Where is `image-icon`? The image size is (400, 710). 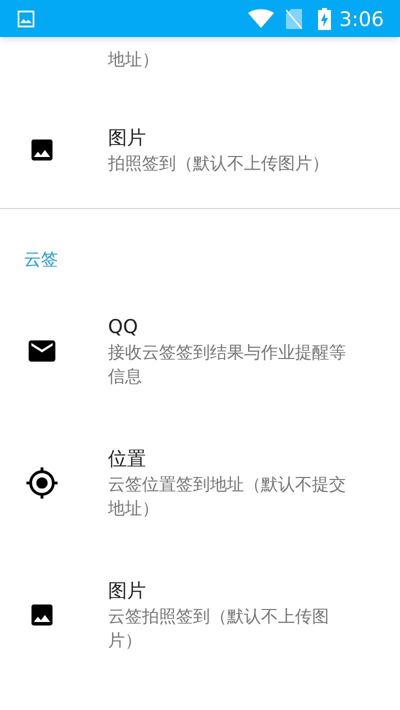 image-icon is located at coordinates (26, 18).